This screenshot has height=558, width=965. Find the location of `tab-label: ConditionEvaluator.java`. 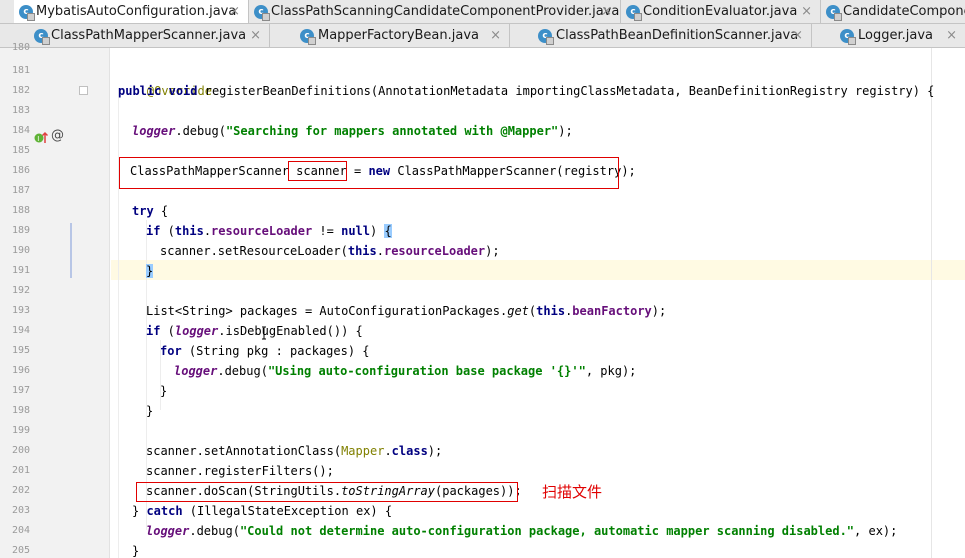

tab-label: ConditionEvaluator.java is located at coordinates (720, 11).